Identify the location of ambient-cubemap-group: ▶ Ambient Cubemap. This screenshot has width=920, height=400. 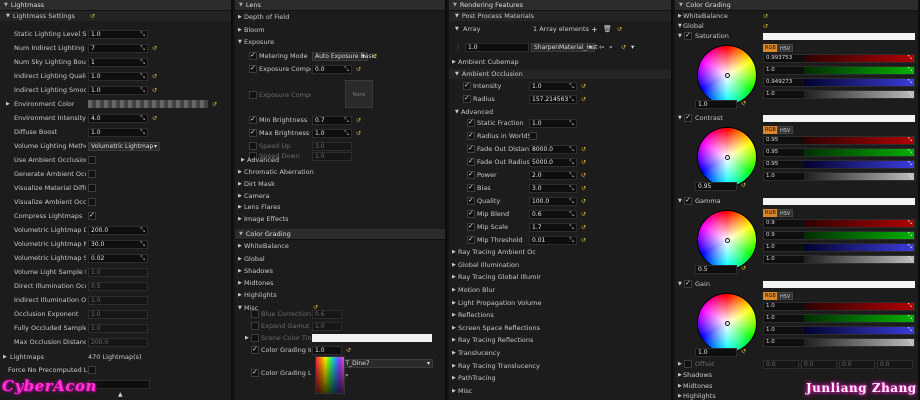
(560, 62).